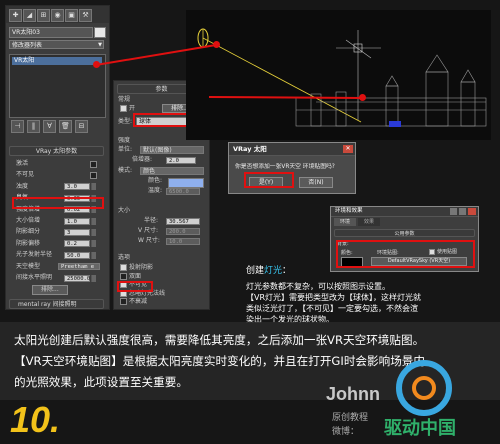 The height and width of the screenshot is (444, 500). Describe the element at coordinates (15, 15) in the screenshot. I see `create-tab-icon: ✚` at that location.